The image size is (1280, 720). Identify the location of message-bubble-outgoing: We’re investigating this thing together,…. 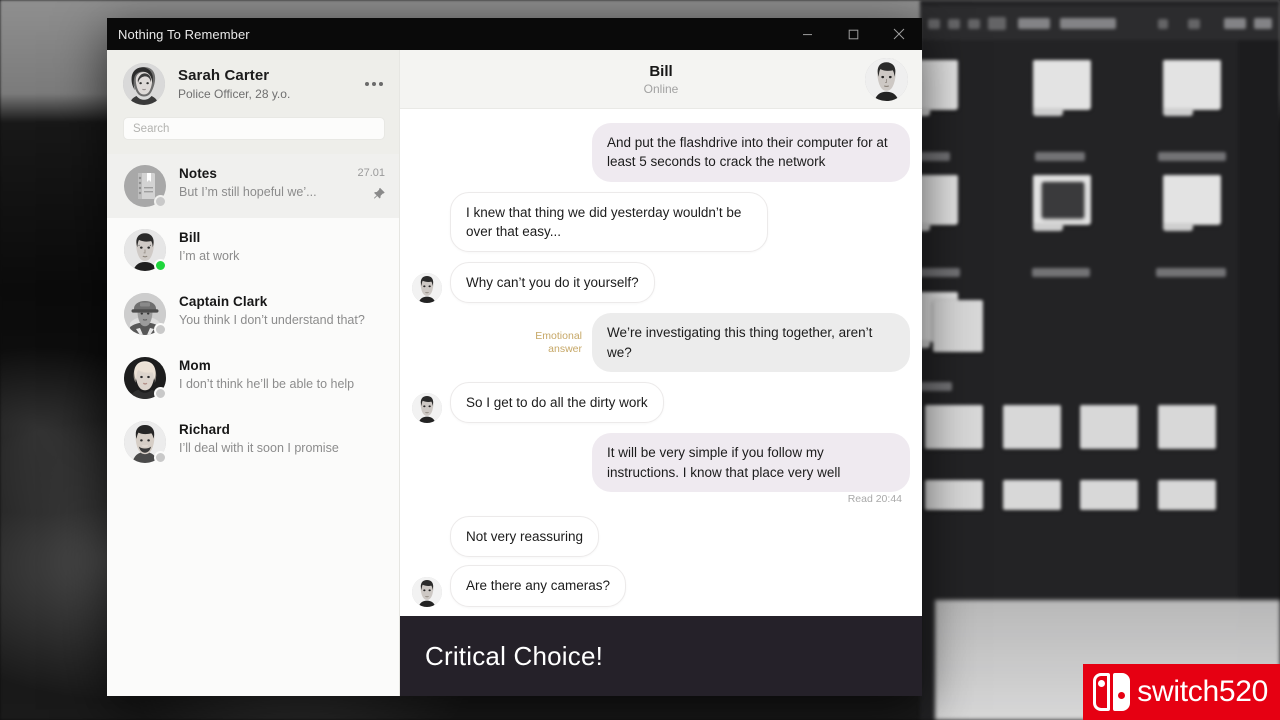
(751, 343).